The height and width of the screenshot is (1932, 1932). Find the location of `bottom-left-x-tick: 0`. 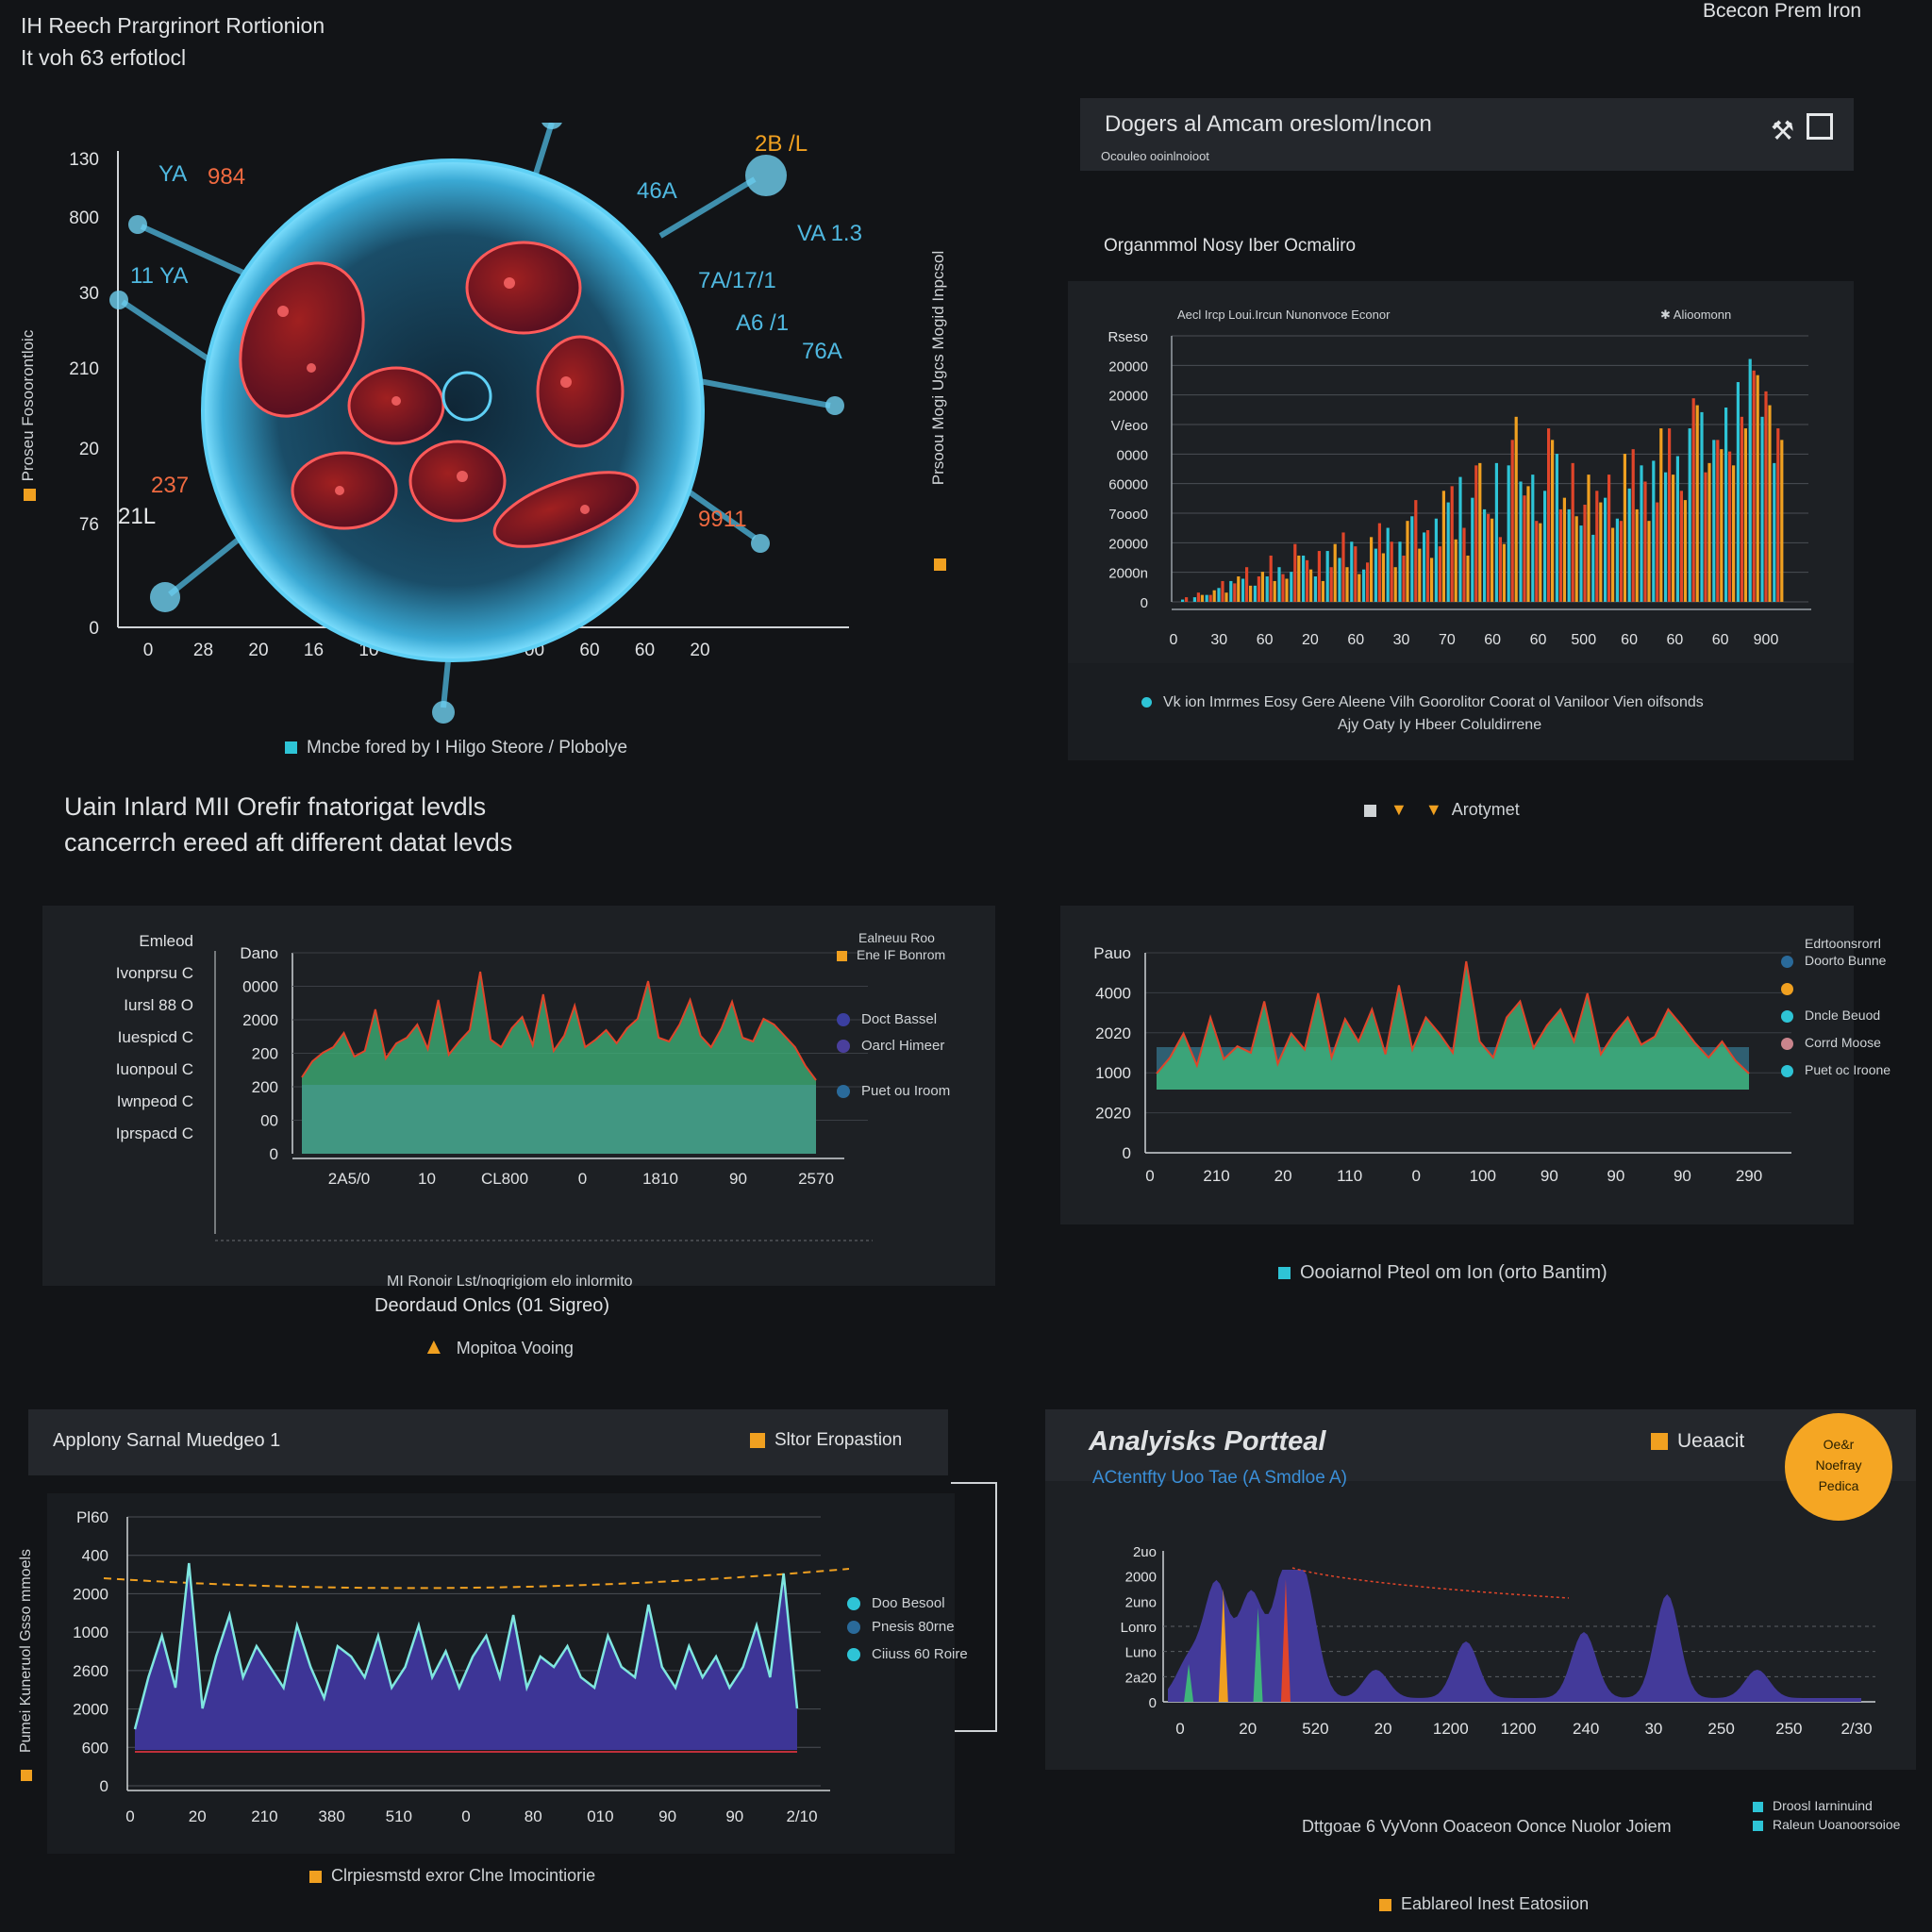

bottom-left-x-tick: 0 is located at coordinates (466, 1816).